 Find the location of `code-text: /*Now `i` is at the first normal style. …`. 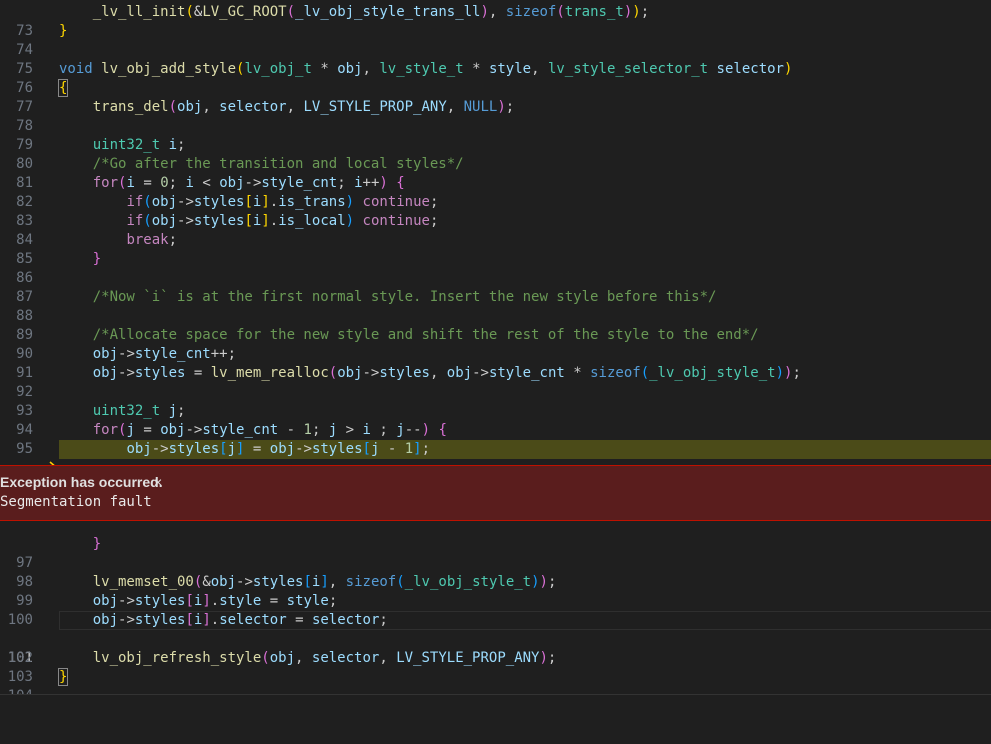

code-text: /*Now `i` is at the first normal style. … is located at coordinates (404, 297).